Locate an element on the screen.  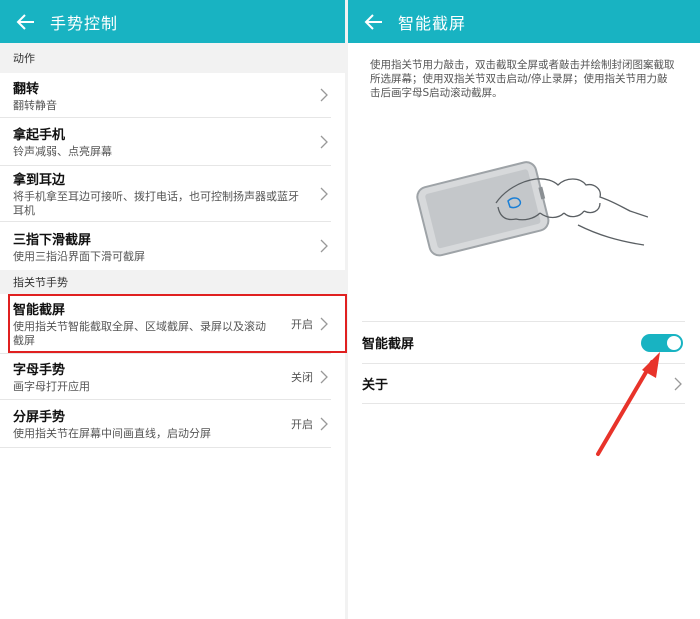
list-item-flip: 翻转 翻转静音 is located at coordinates (165, 95).